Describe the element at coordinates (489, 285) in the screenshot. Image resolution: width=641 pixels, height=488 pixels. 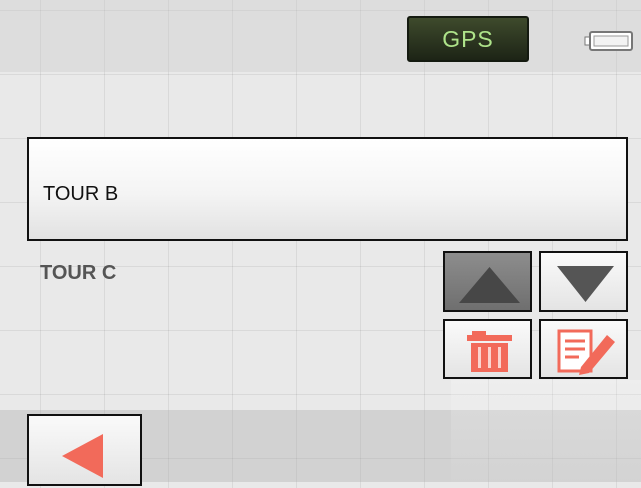
I see `arrow-up-icon` at that location.